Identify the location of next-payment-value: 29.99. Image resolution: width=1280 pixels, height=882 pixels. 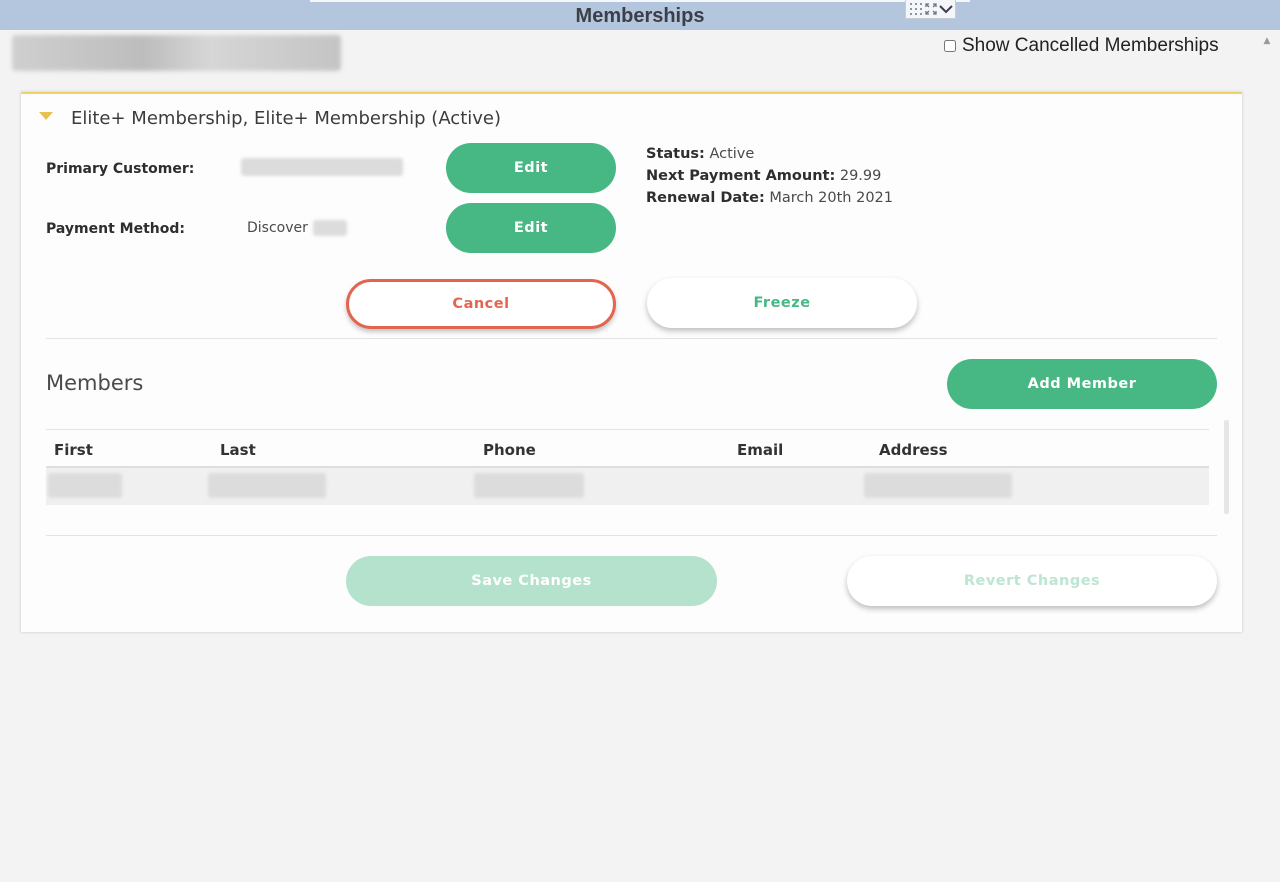
(860, 176).